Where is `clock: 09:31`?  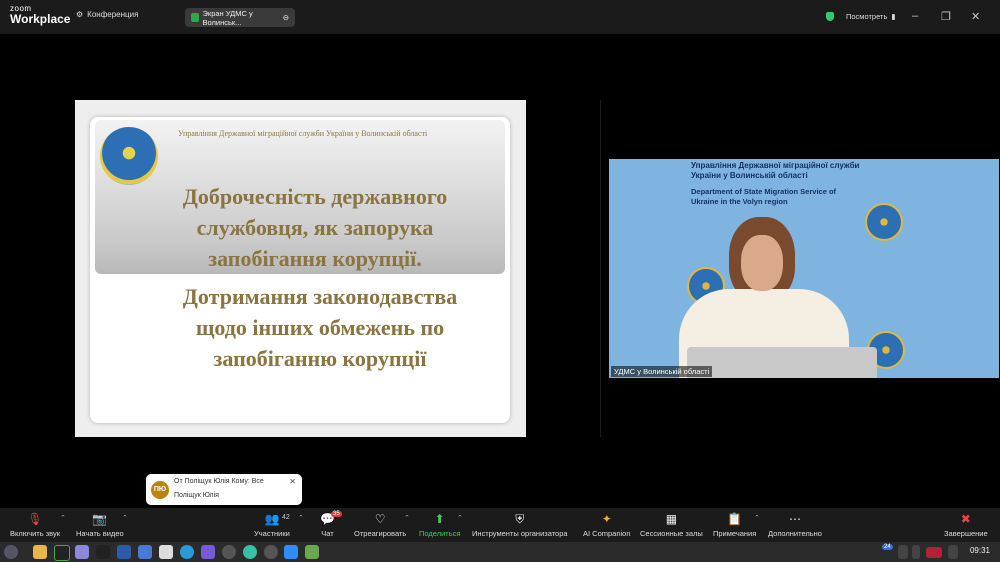 clock: 09:31 is located at coordinates (979, 550).